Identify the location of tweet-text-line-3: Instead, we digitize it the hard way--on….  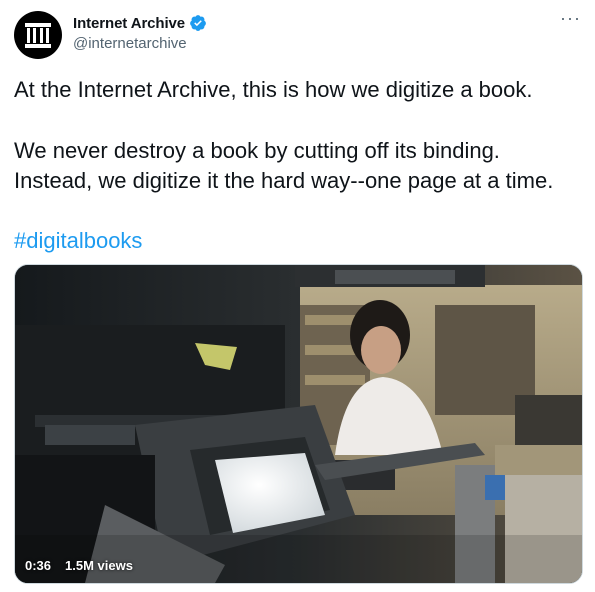
(284, 180).